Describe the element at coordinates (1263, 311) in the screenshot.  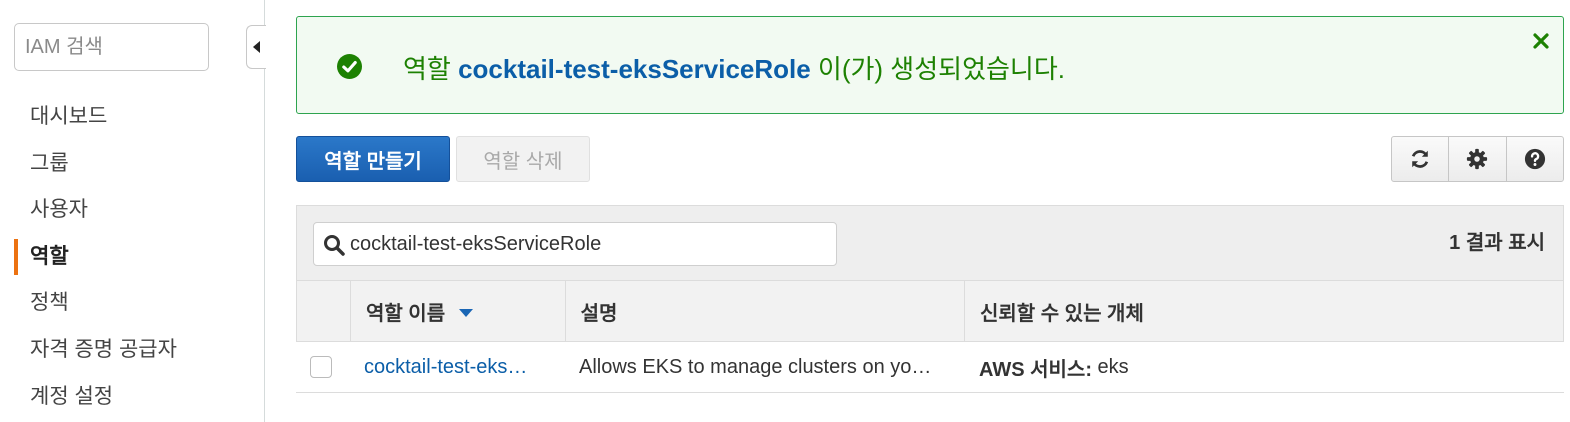
I see `column-header-trusted-entities: 신뢰할 수 있는 개체` at that location.